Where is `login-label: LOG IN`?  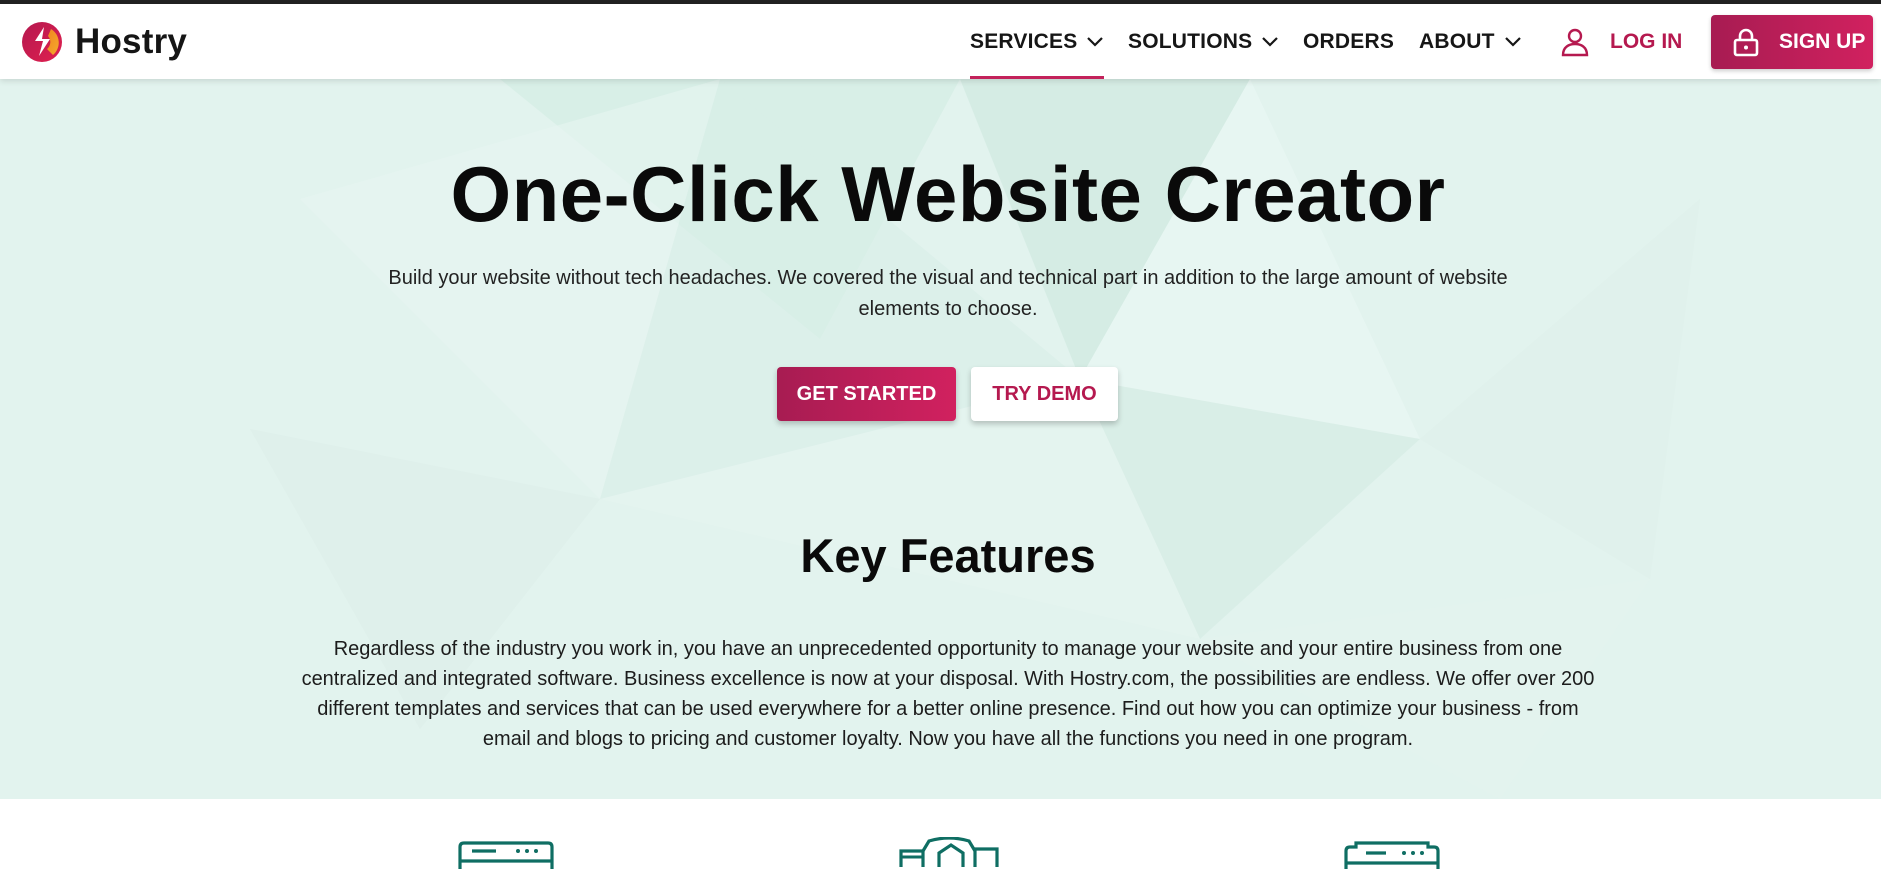
login-label: LOG IN is located at coordinates (1646, 41).